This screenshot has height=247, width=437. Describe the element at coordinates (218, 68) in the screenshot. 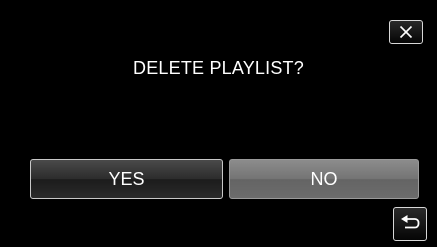

I see `dialog-prompt: DELETE PLAYLIST?` at that location.